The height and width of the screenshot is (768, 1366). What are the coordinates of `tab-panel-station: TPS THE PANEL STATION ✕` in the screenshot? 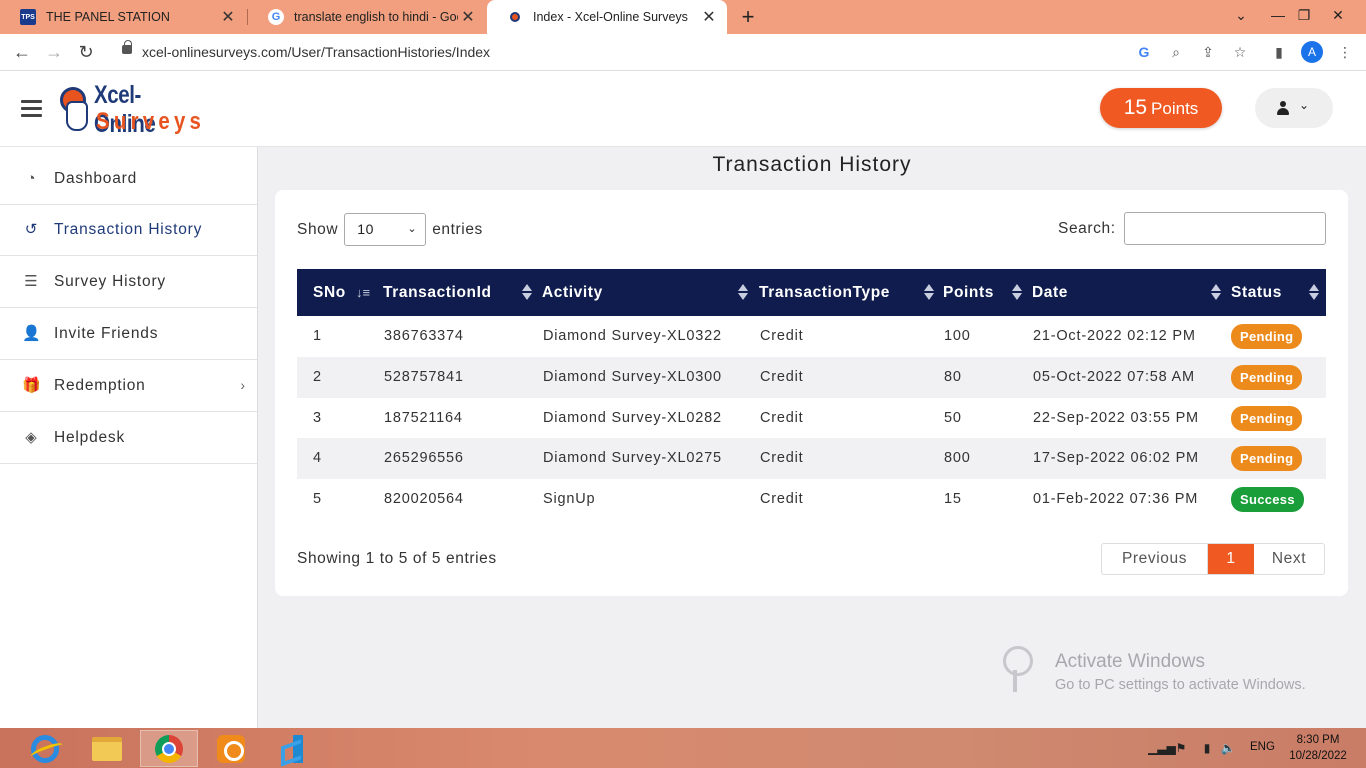 It's located at (123, 17).